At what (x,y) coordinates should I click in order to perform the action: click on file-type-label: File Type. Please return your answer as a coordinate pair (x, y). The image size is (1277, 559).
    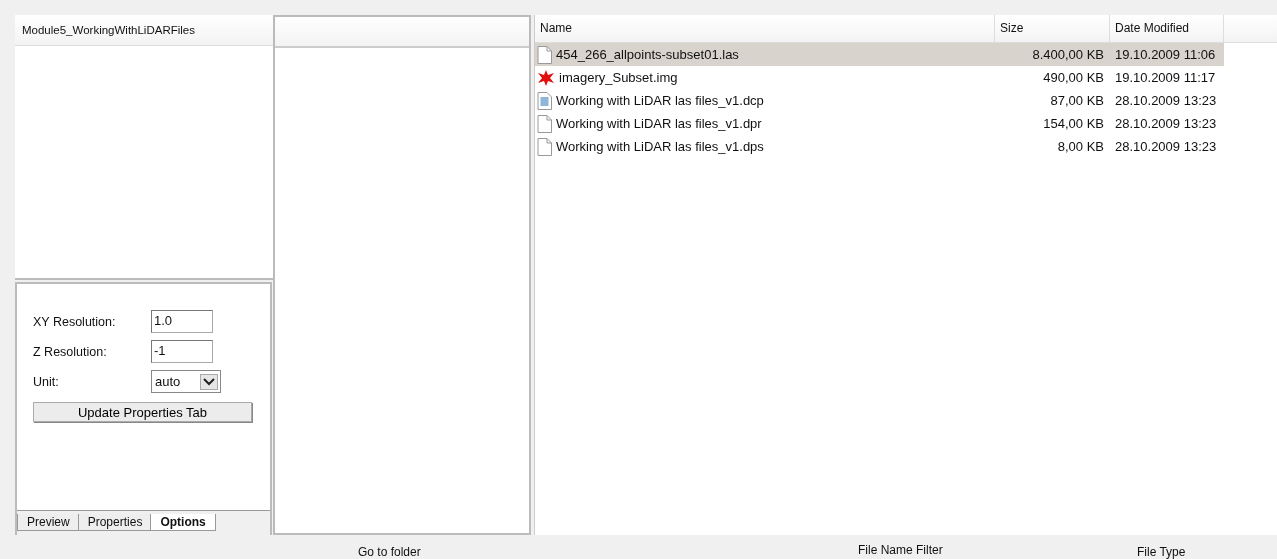
    Looking at the image, I should click on (1161, 552).